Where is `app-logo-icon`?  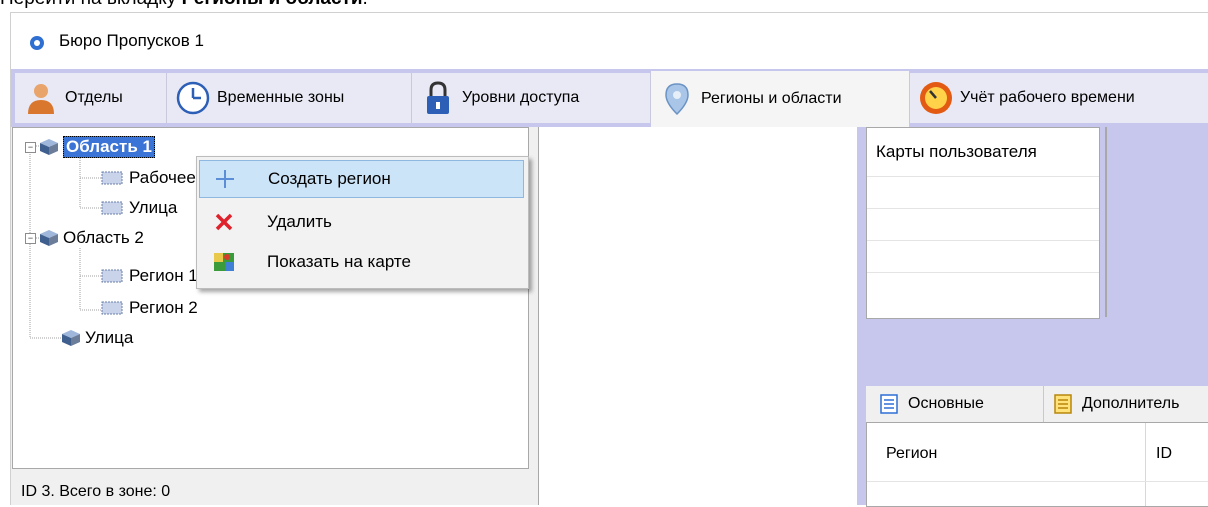
app-logo-icon is located at coordinates (37, 43).